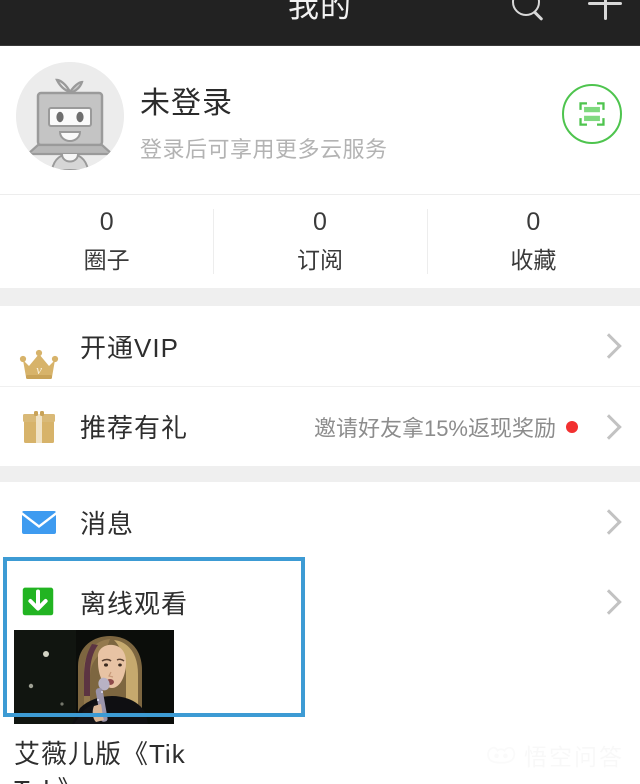 The image size is (640, 784). I want to click on search-icon, so click(527, 10).